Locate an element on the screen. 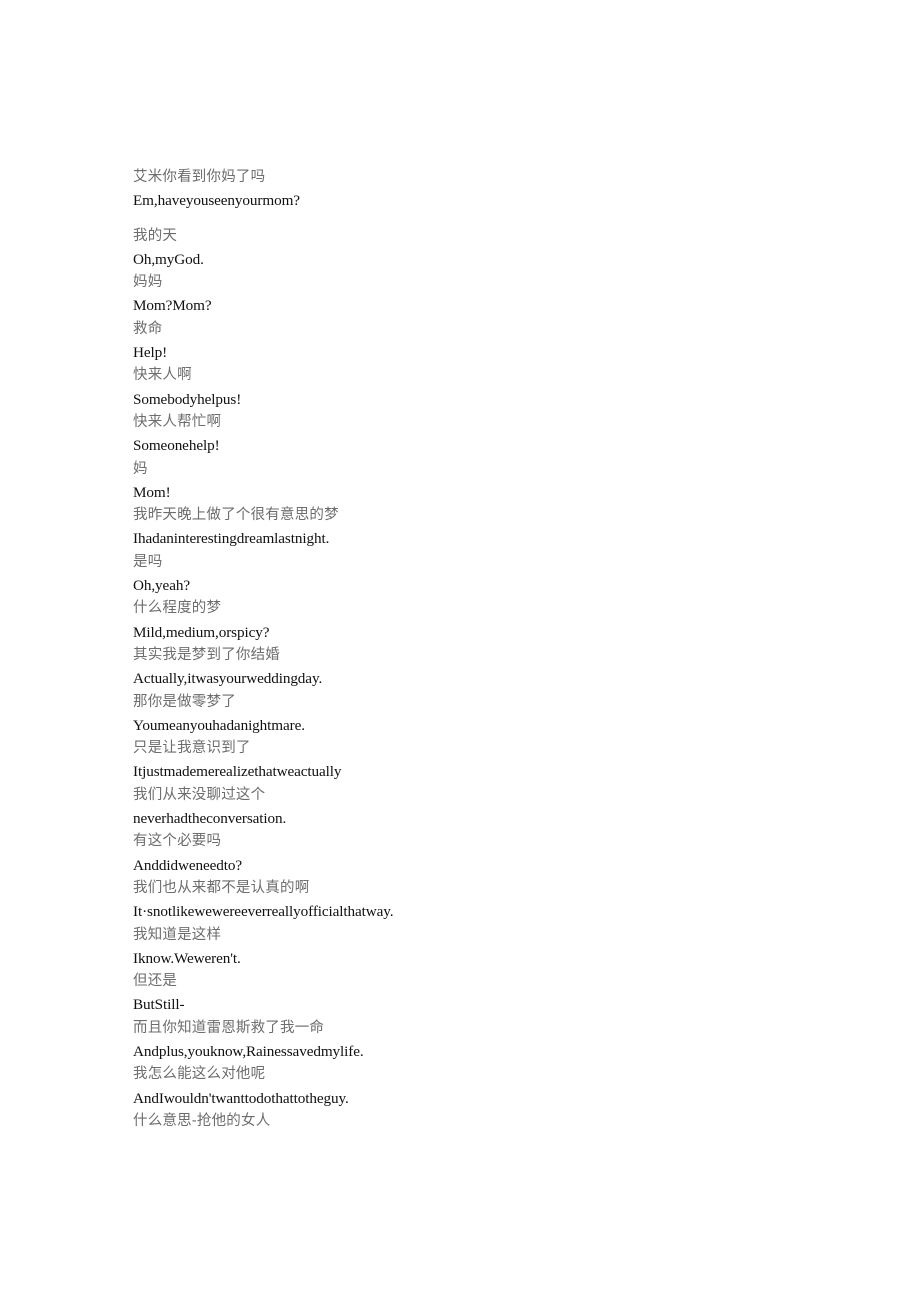 The height and width of the screenshot is (1301, 920). subtitle-line-chinese: 我昨天晚上做了个很有意思的梦 is located at coordinates (236, 515).